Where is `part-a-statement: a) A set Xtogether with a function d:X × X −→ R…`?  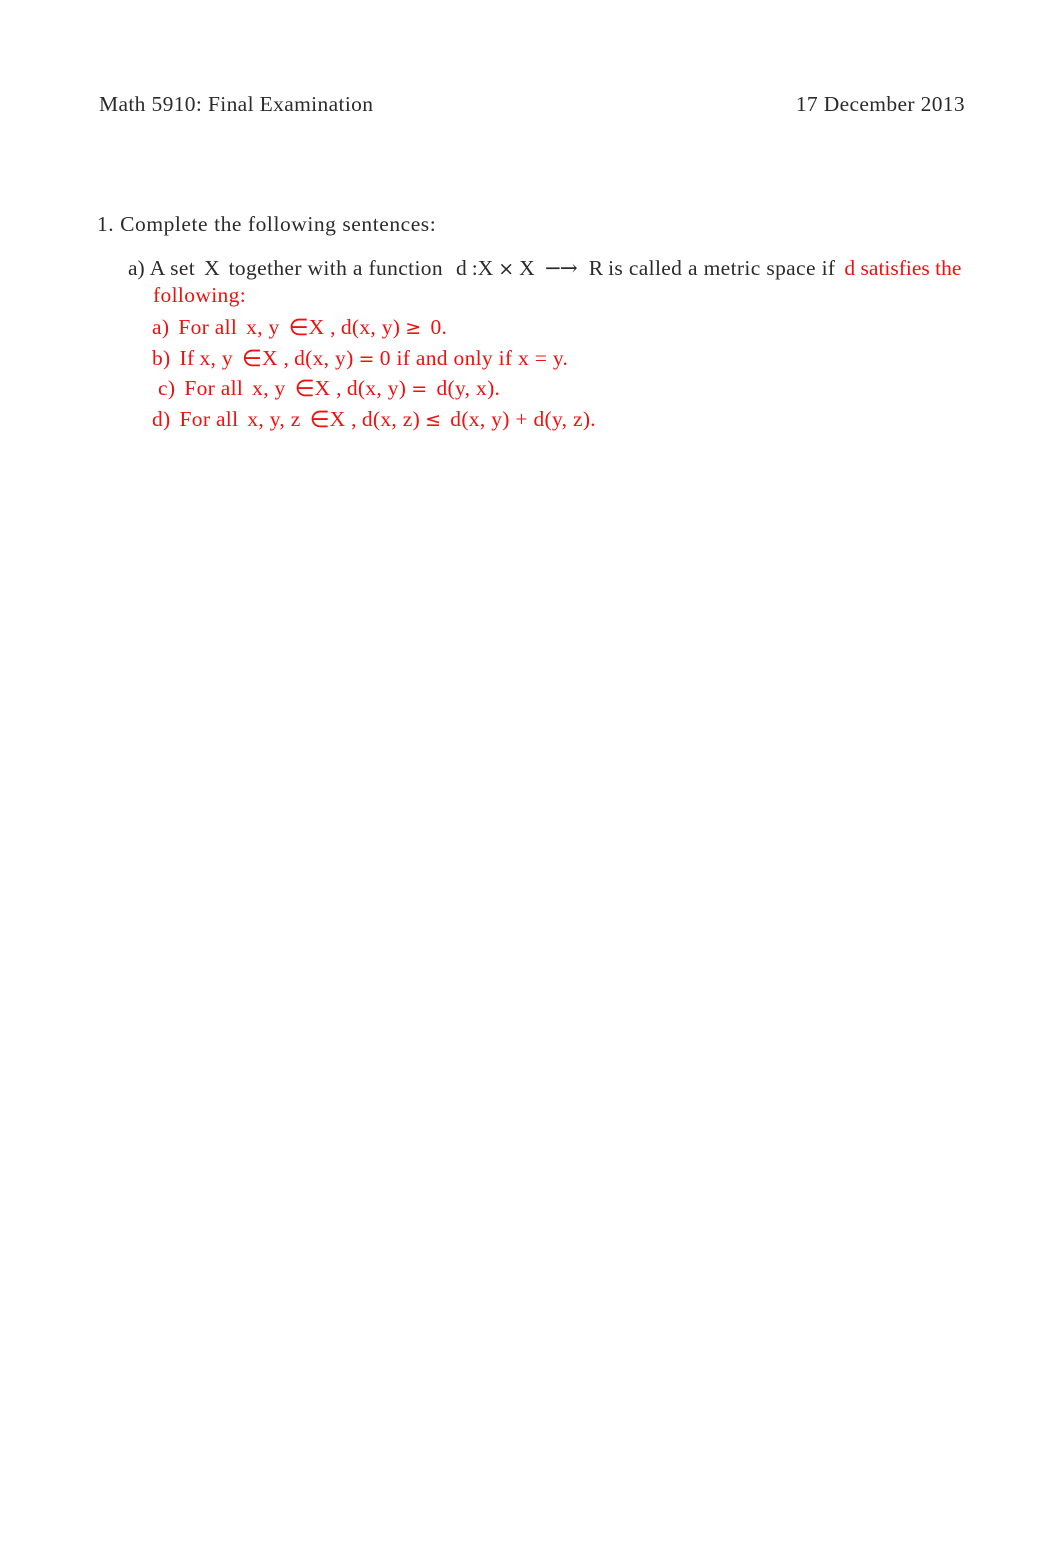 part-a-statement: a) A set Xtogether with a function d:X × X −→ R… is located at coordinates (548, 268).